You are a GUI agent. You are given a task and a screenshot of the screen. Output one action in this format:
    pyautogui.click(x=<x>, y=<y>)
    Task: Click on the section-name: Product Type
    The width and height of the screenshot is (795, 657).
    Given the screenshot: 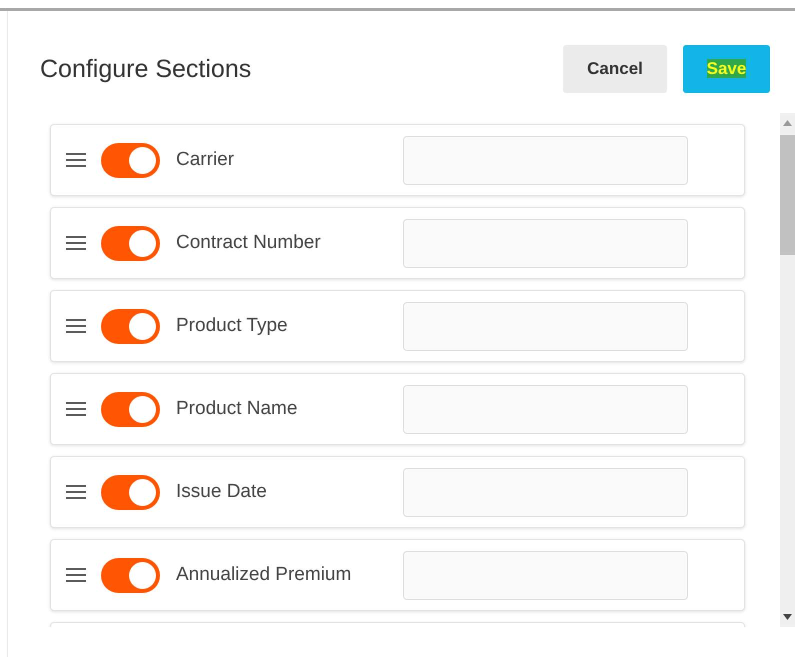 What is the action you would take?
    pyautogui.click(x=232, y=326)
    